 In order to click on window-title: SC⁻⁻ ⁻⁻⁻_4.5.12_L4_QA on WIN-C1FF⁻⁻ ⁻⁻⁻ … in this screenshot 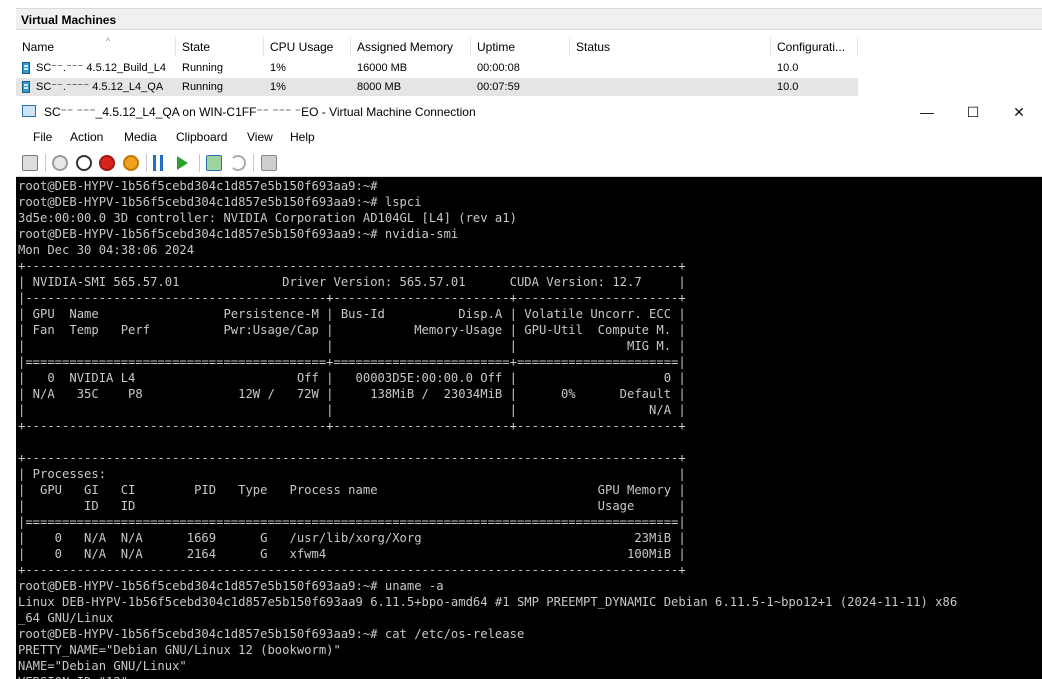, I will do `click(260, 112)`.